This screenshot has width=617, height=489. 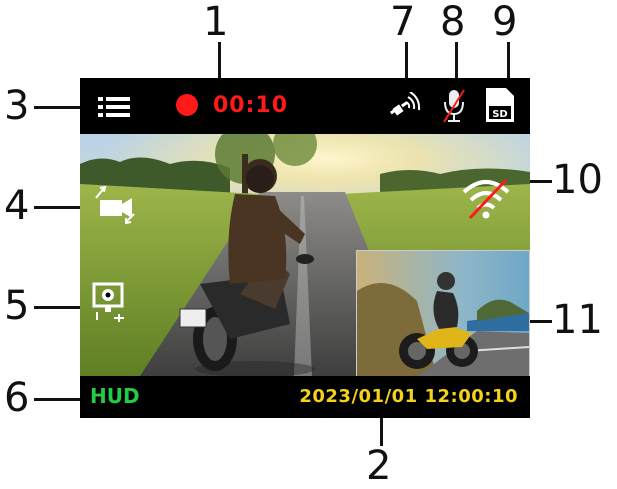 What do you see at coordinates (486, 198) in the screenshot?
I see `wifi-off-icon` at bounding box center [486, 198].